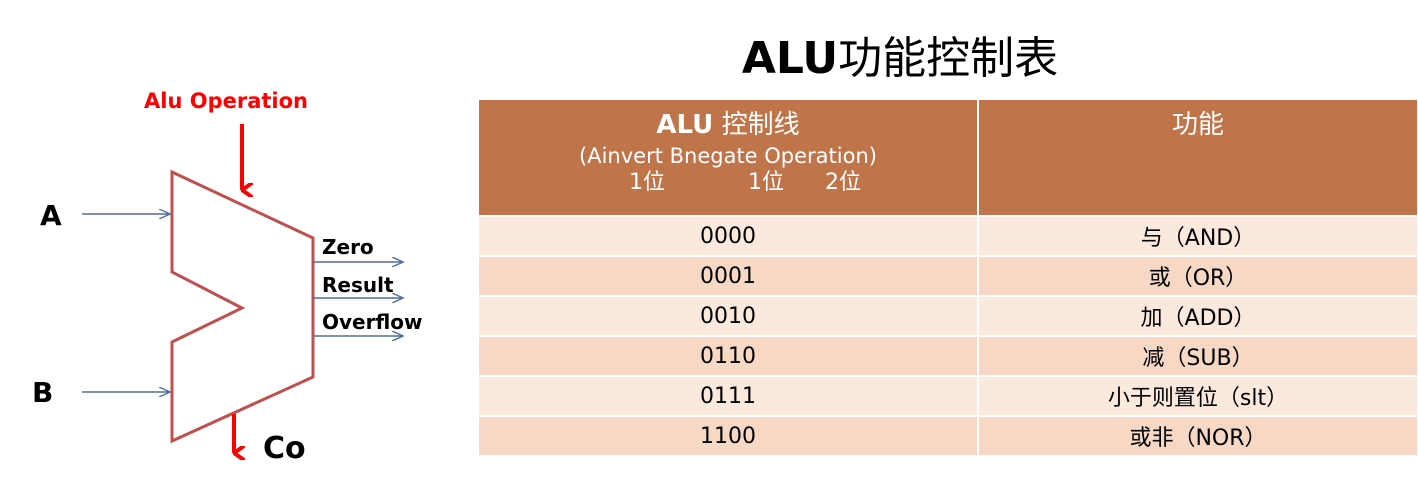 This screenshot has width=1418, height=493. What do you see at coordinates (1197, 157) in the screenshot?
I see `header-function: 功能` at bounding box center [1197, 157].